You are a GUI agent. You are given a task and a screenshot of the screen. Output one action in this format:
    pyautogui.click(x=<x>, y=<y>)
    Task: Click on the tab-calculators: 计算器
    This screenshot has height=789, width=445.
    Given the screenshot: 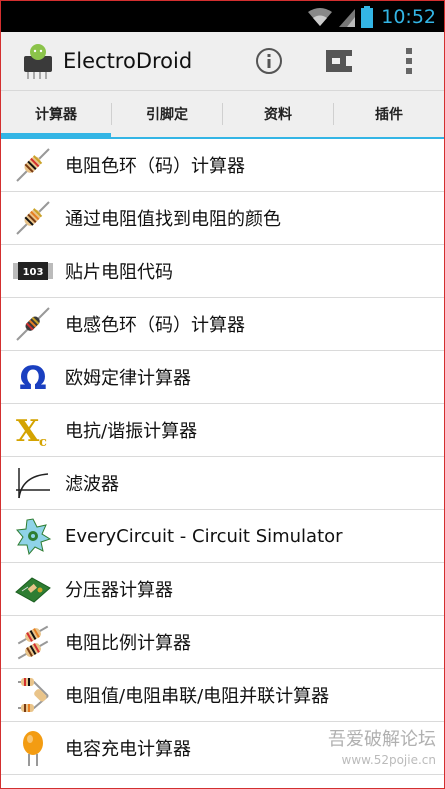 What is the action you would take?
    pyautogui.click(x=56, y=115)
    